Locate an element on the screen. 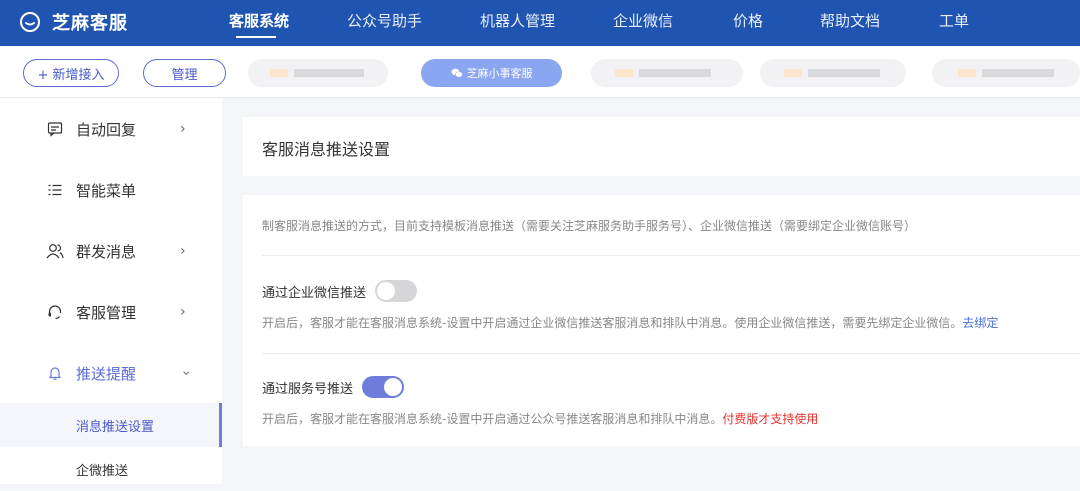 The width and height of the screenshot is (1080, 491). paid-only-warning: 付费版才支持使用 is located at coordinates (770, 419).